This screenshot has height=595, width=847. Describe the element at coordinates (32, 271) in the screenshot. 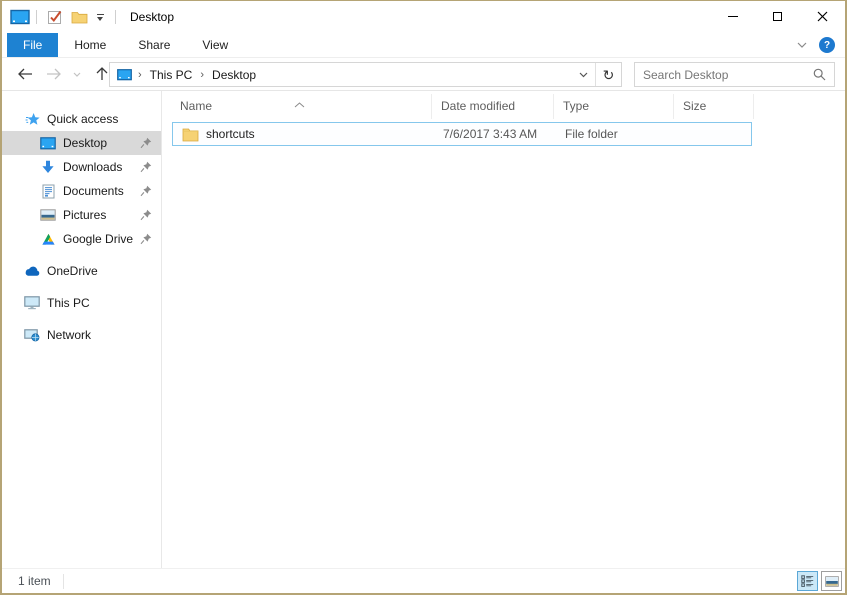

I see `onedrive-cloud-icon` at that location.